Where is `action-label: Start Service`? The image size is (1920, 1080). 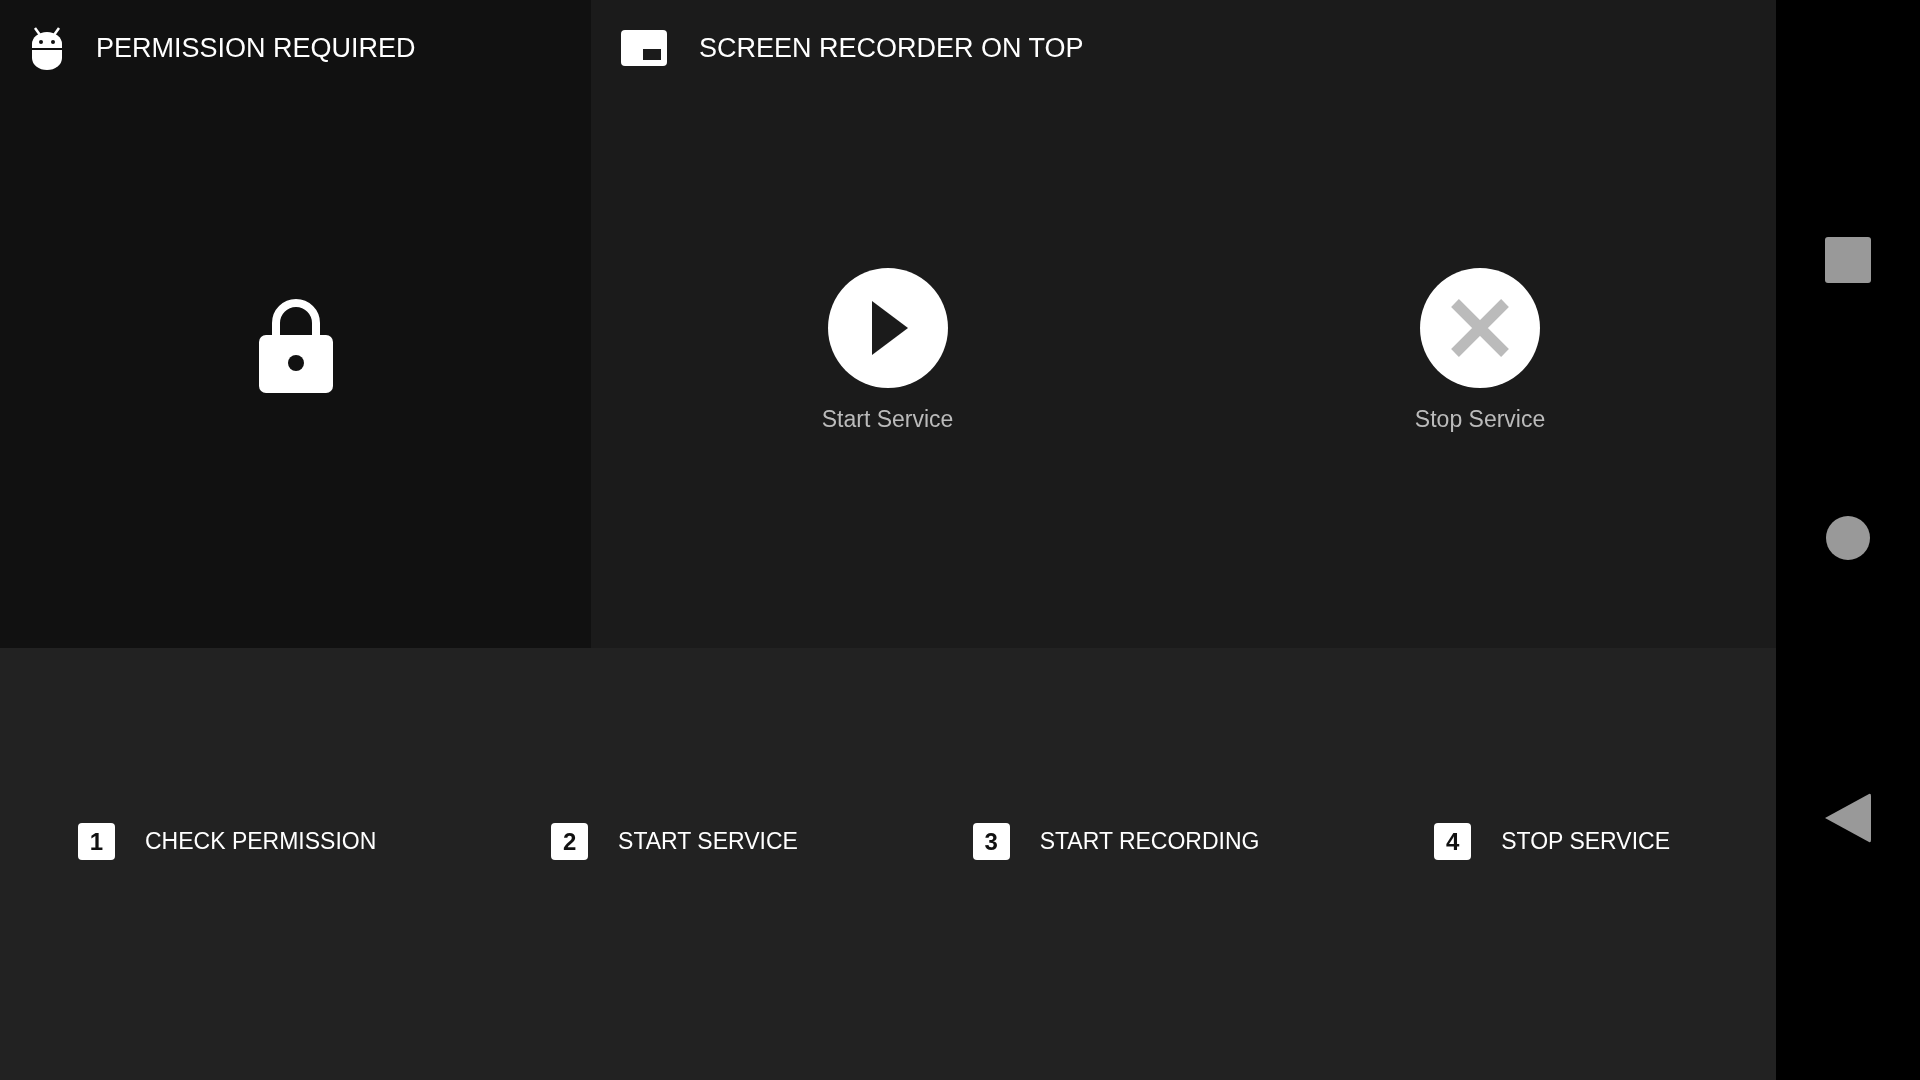 action-label: Start Service is located at coordinates (887, 419).